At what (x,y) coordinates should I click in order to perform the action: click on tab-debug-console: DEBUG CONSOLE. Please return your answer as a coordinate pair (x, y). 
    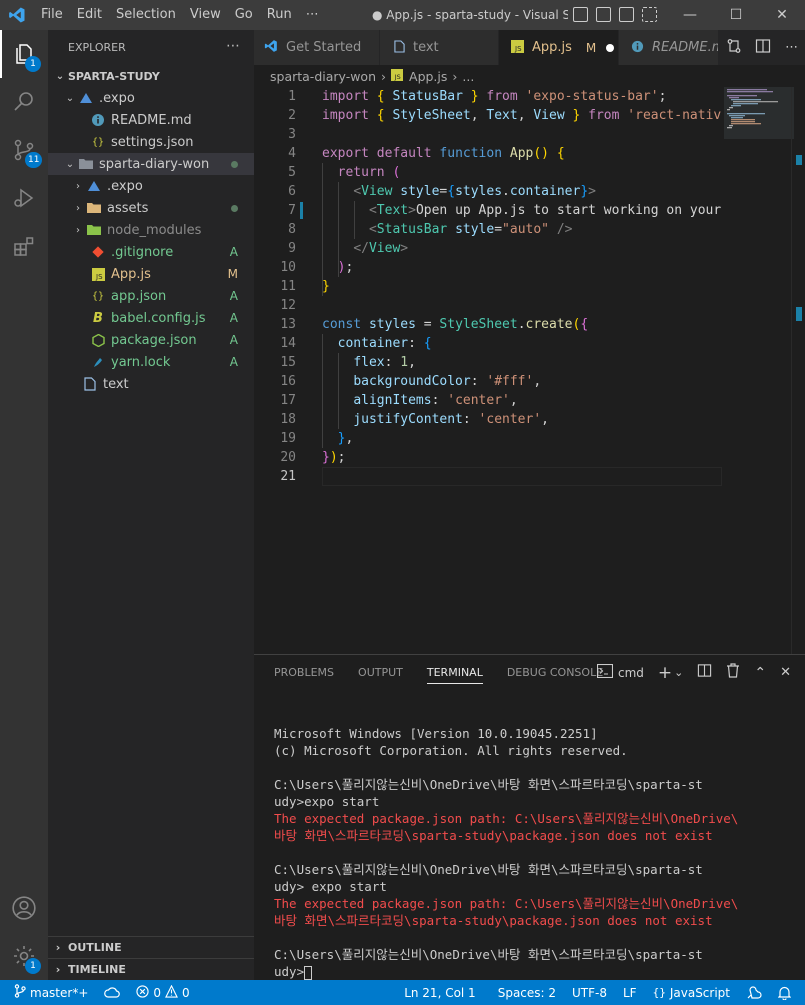
    Looking at the image, I should click on (555, 672).